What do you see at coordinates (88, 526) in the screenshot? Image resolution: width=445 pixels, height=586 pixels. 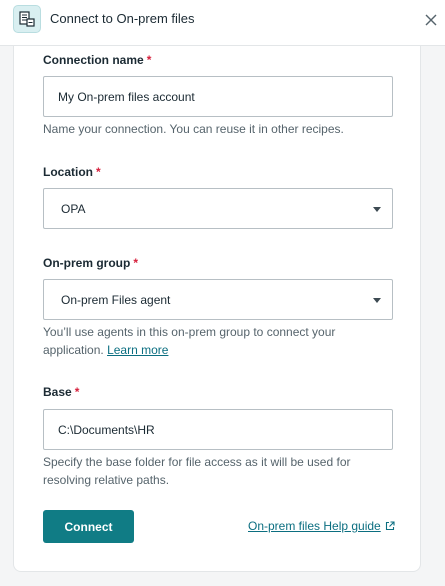 I see `connect-button: Connect` at bounding box center [88, 526].